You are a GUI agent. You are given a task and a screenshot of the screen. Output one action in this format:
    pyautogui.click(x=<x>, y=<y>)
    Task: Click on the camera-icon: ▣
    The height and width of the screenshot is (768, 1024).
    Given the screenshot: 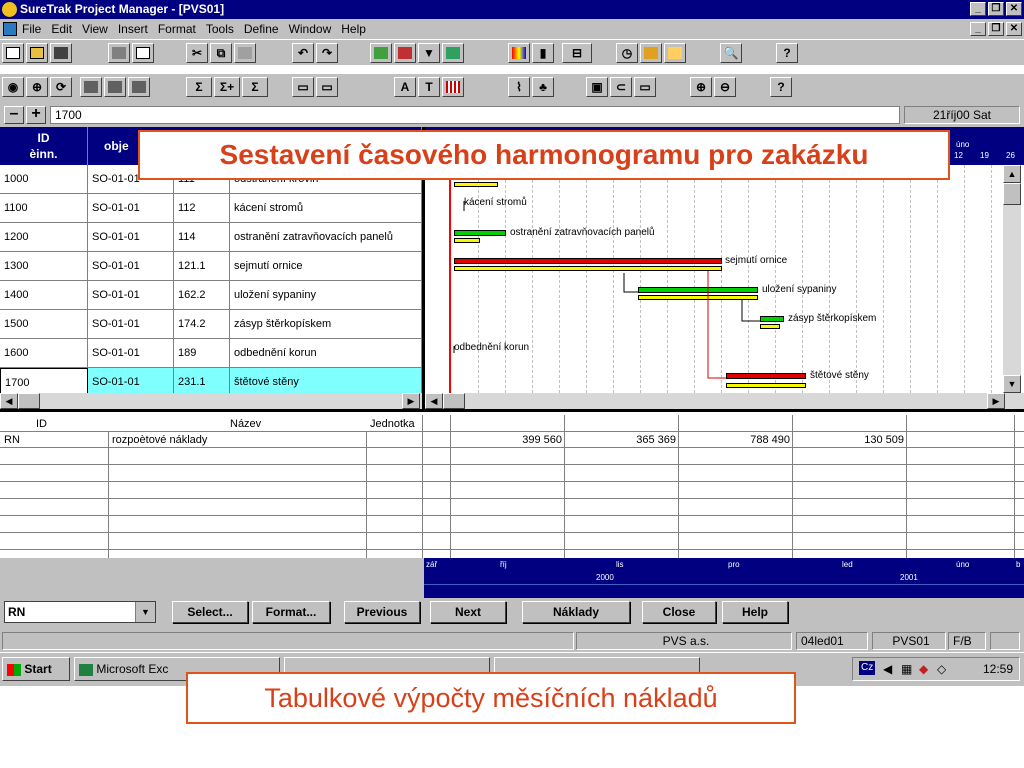 What is the action you would take?
    pyautogui.click(x=597, y=87)
    